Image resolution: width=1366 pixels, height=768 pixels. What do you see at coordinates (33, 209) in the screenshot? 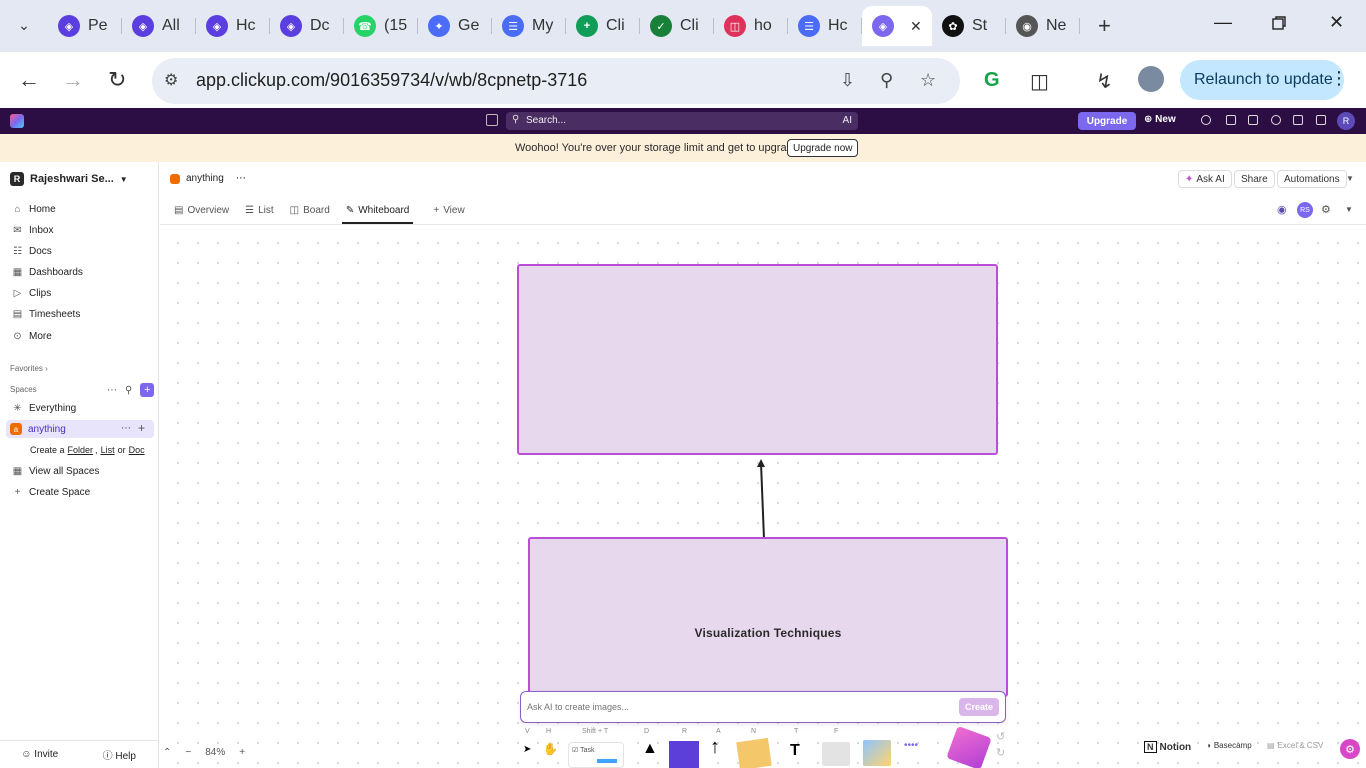
I see `sidebar-item-home: ⌂ Home` at bounding box center [33, 209].